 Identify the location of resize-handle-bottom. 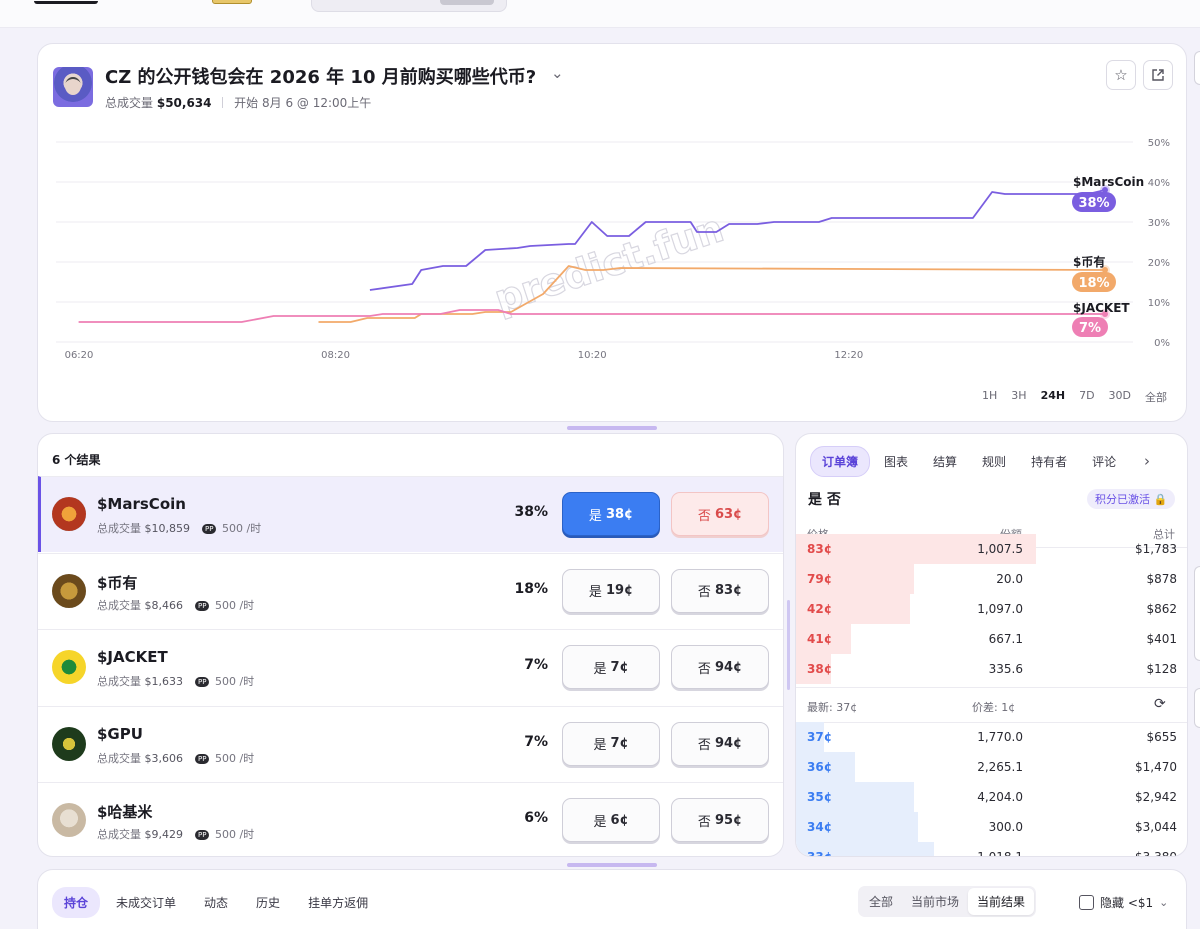
(612, 865).